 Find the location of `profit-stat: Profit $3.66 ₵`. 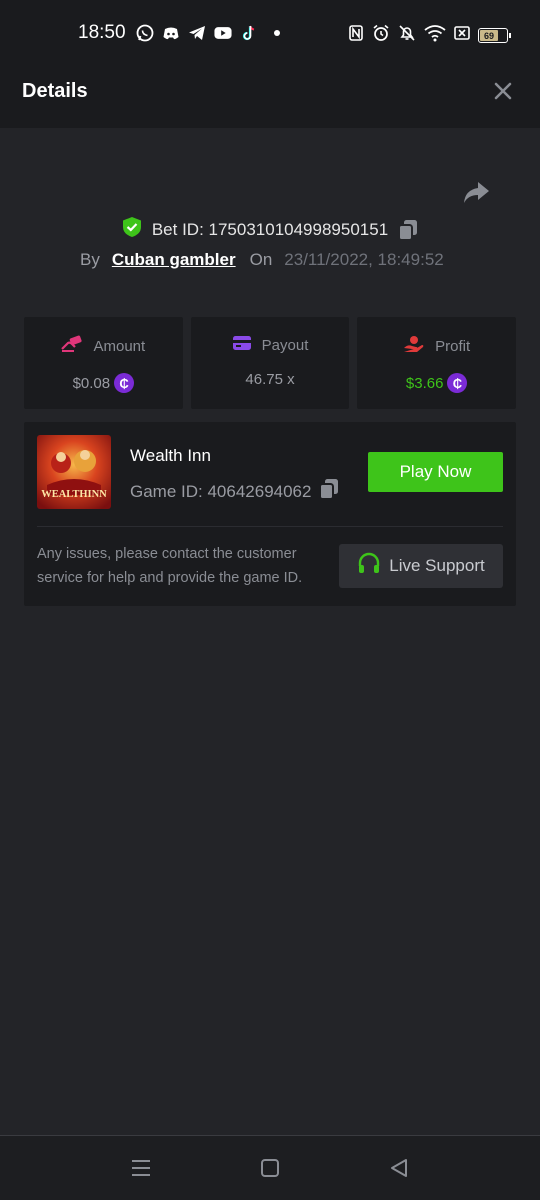

profit-stat: Profit $3.66 ₵ is located at coordinates (437, 363).